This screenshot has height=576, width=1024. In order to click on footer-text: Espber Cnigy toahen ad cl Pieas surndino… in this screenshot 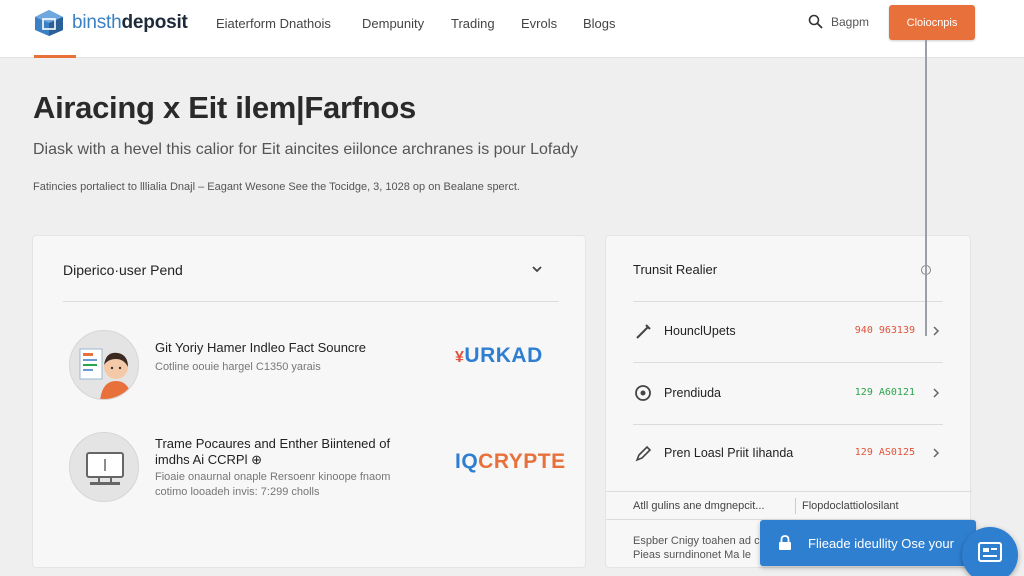, I will do `click(697, 548)`.